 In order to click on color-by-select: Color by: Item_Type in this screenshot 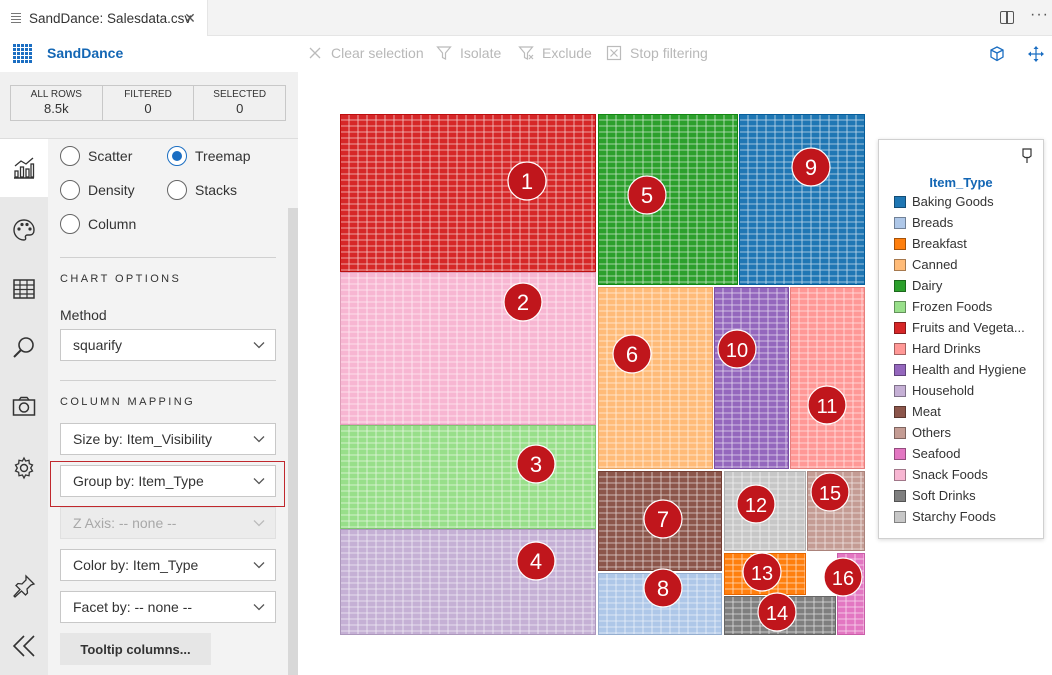, I will do `click(168, 565)`.